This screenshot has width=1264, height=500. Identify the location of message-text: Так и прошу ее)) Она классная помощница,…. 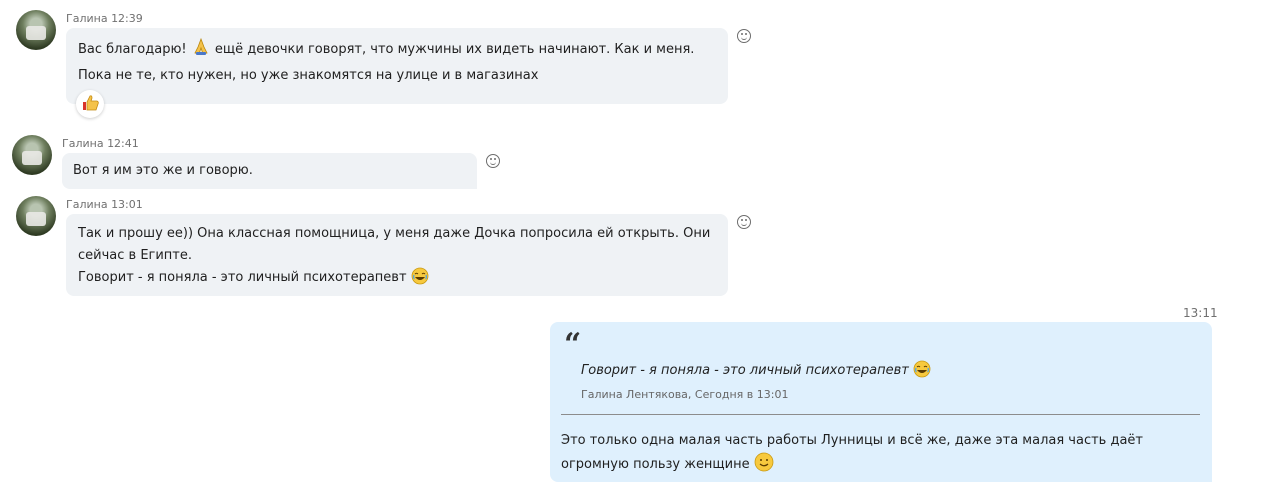
(394, 244).